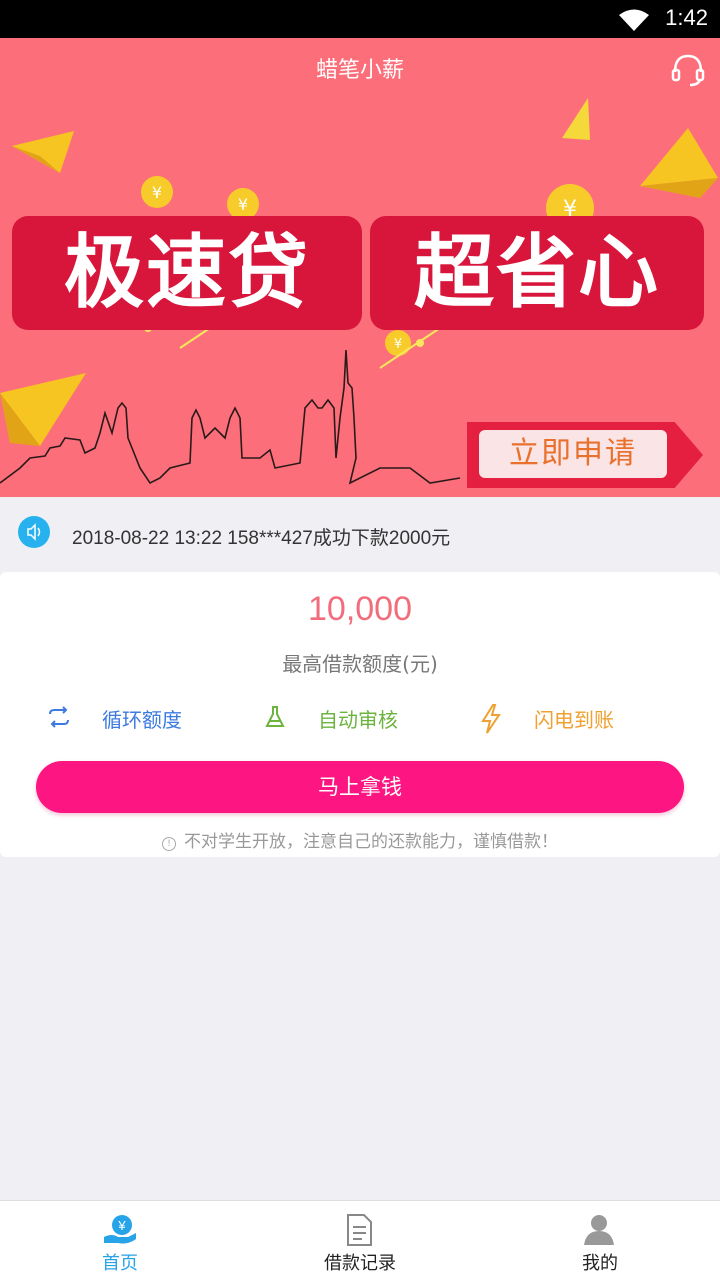 The image size is (720, 1281). I want to click on user-icon, so click(599, 1230).